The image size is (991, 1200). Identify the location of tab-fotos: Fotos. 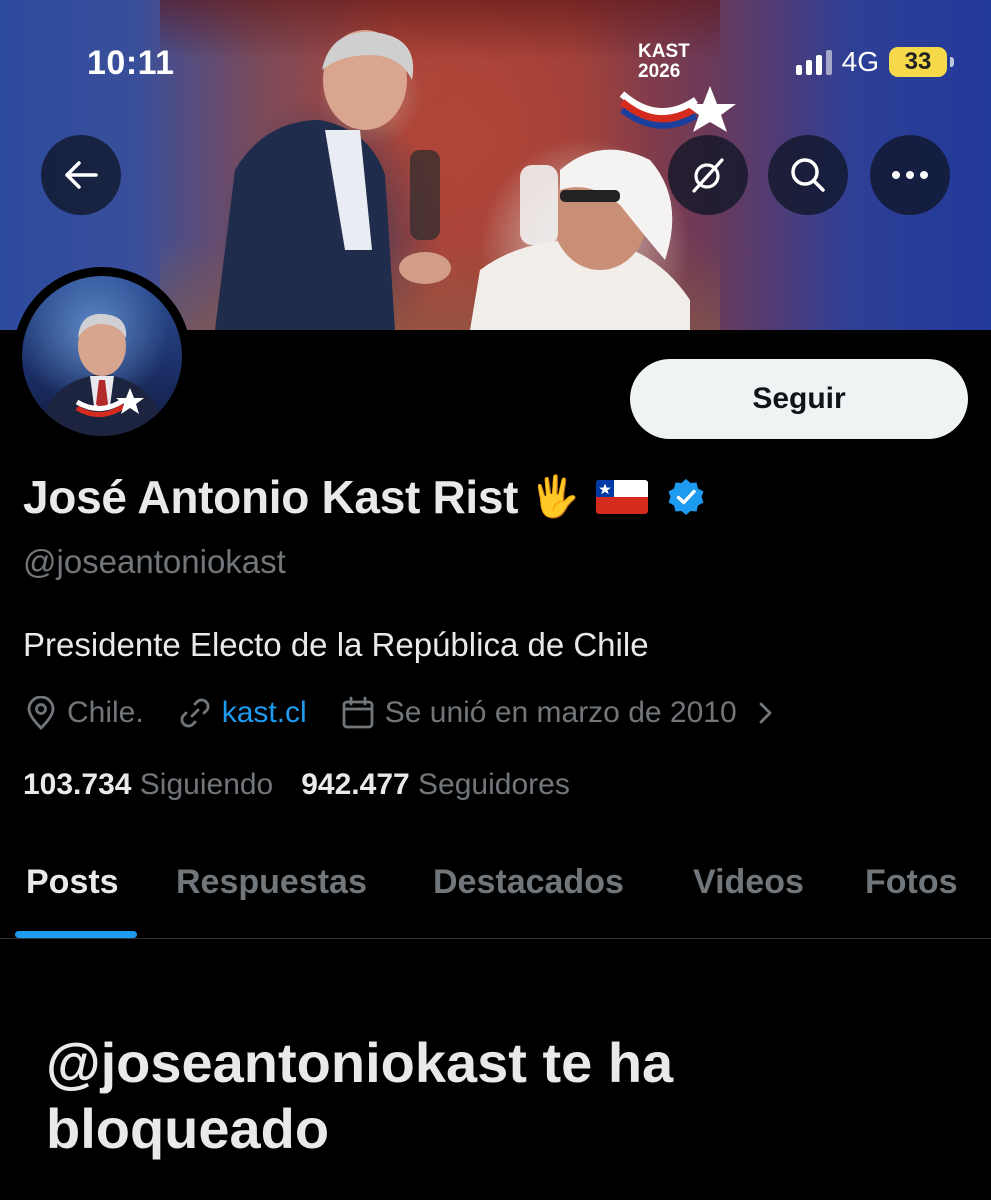
(911, 882).